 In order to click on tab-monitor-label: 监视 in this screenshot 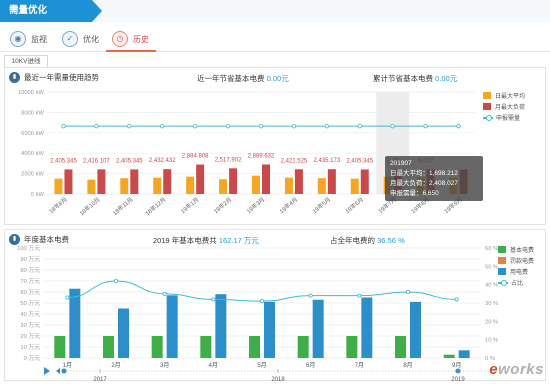, I will do `click(39, 39)`.